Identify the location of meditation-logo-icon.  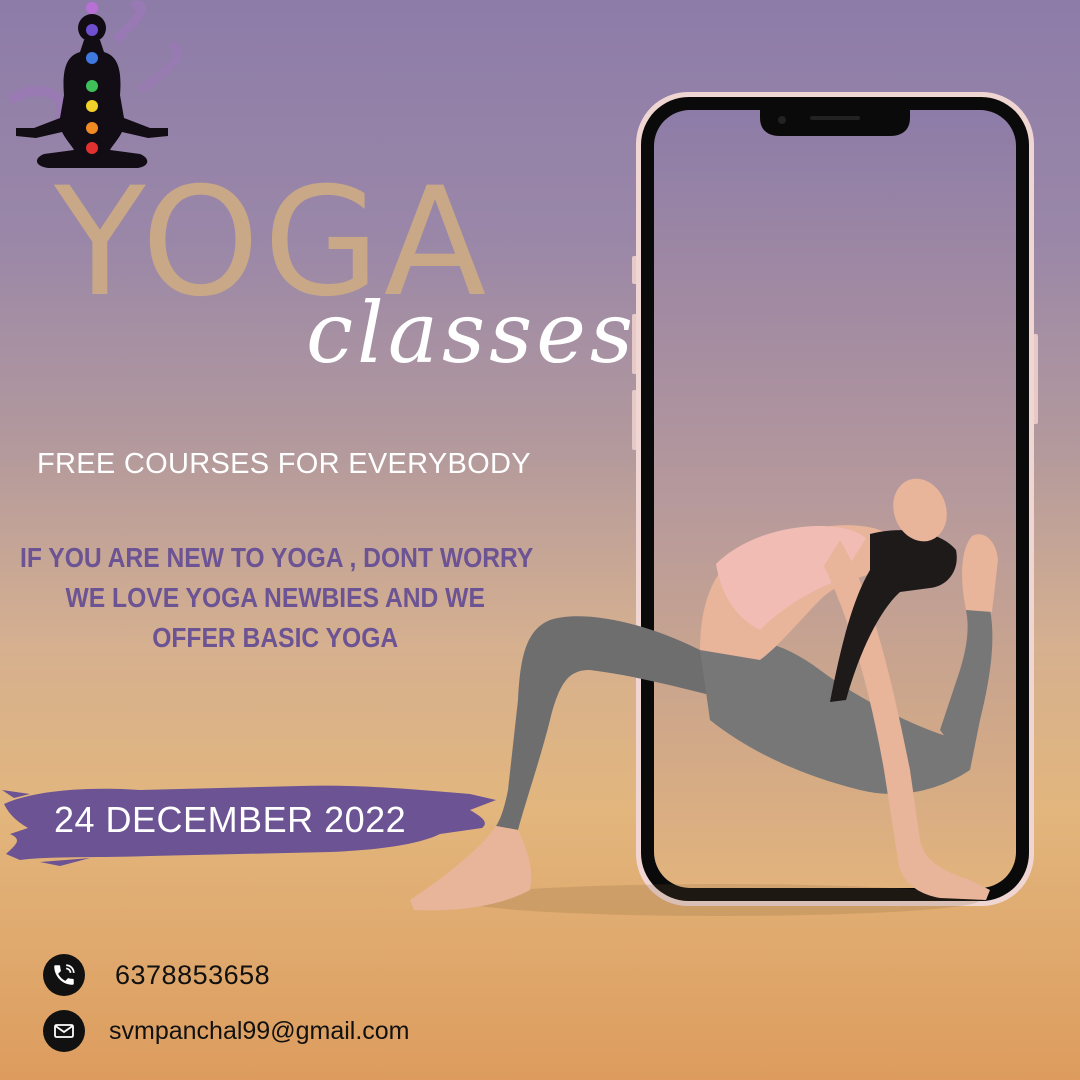
(95, 90).